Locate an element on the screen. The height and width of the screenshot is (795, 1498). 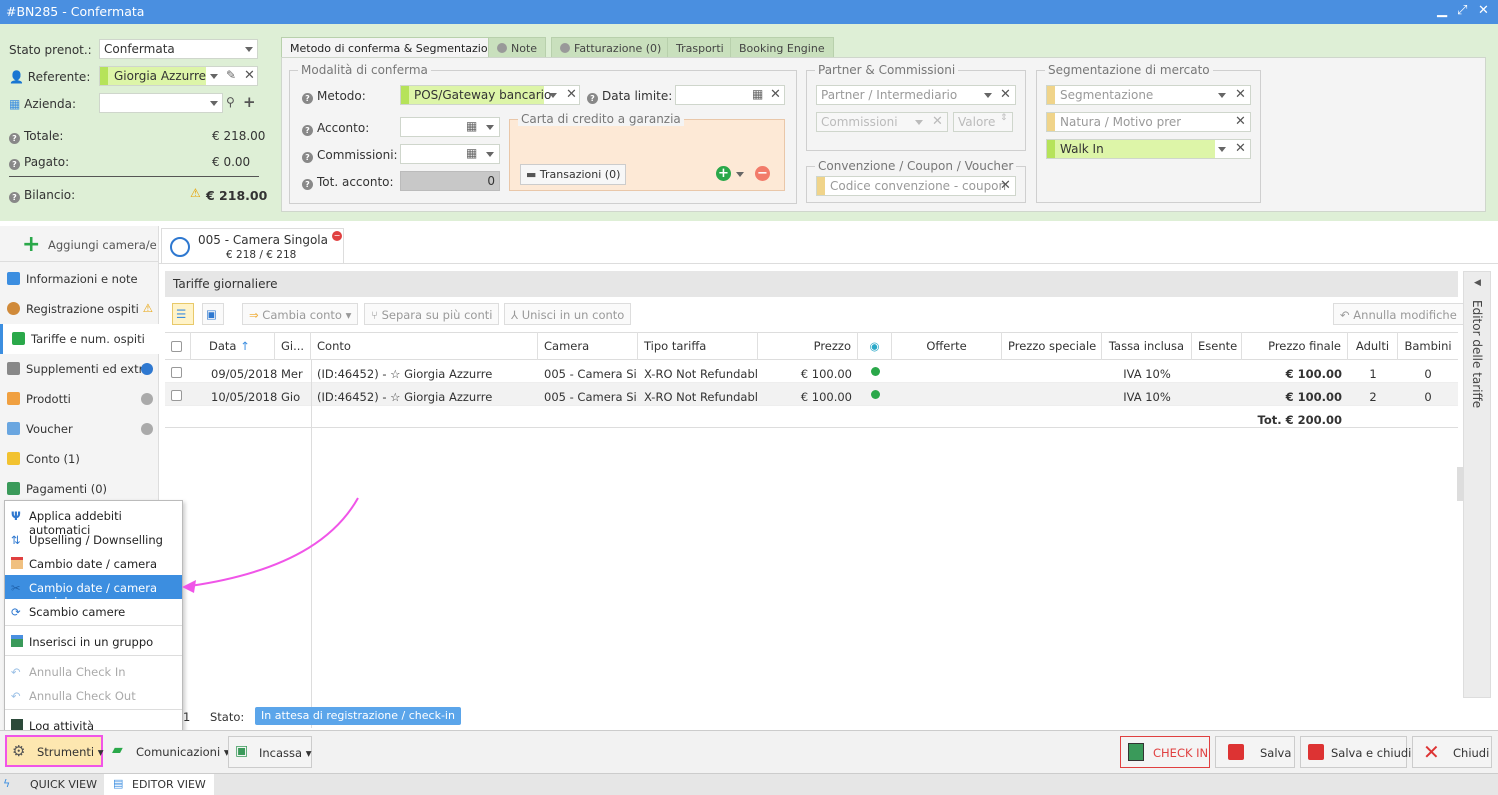
calendar-icon: ▦ is located at coordinates (757, 94).